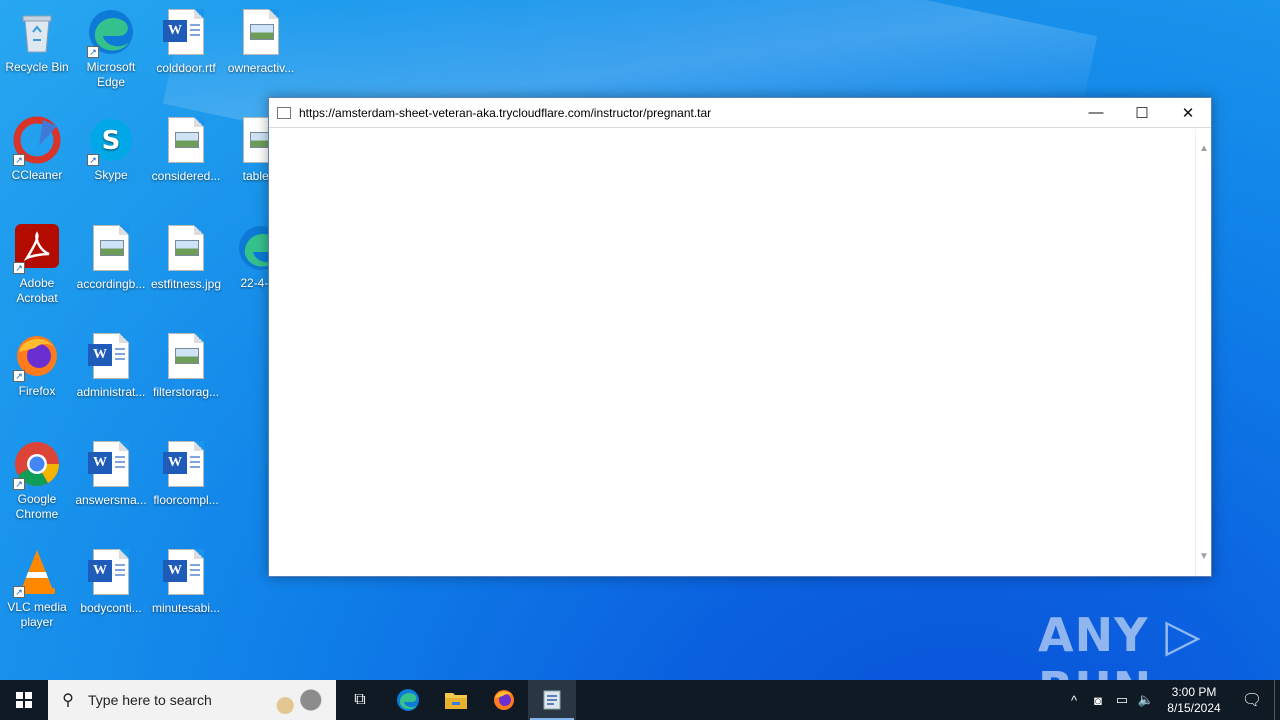  I want to click on svg-text: S, so click(111, 141).